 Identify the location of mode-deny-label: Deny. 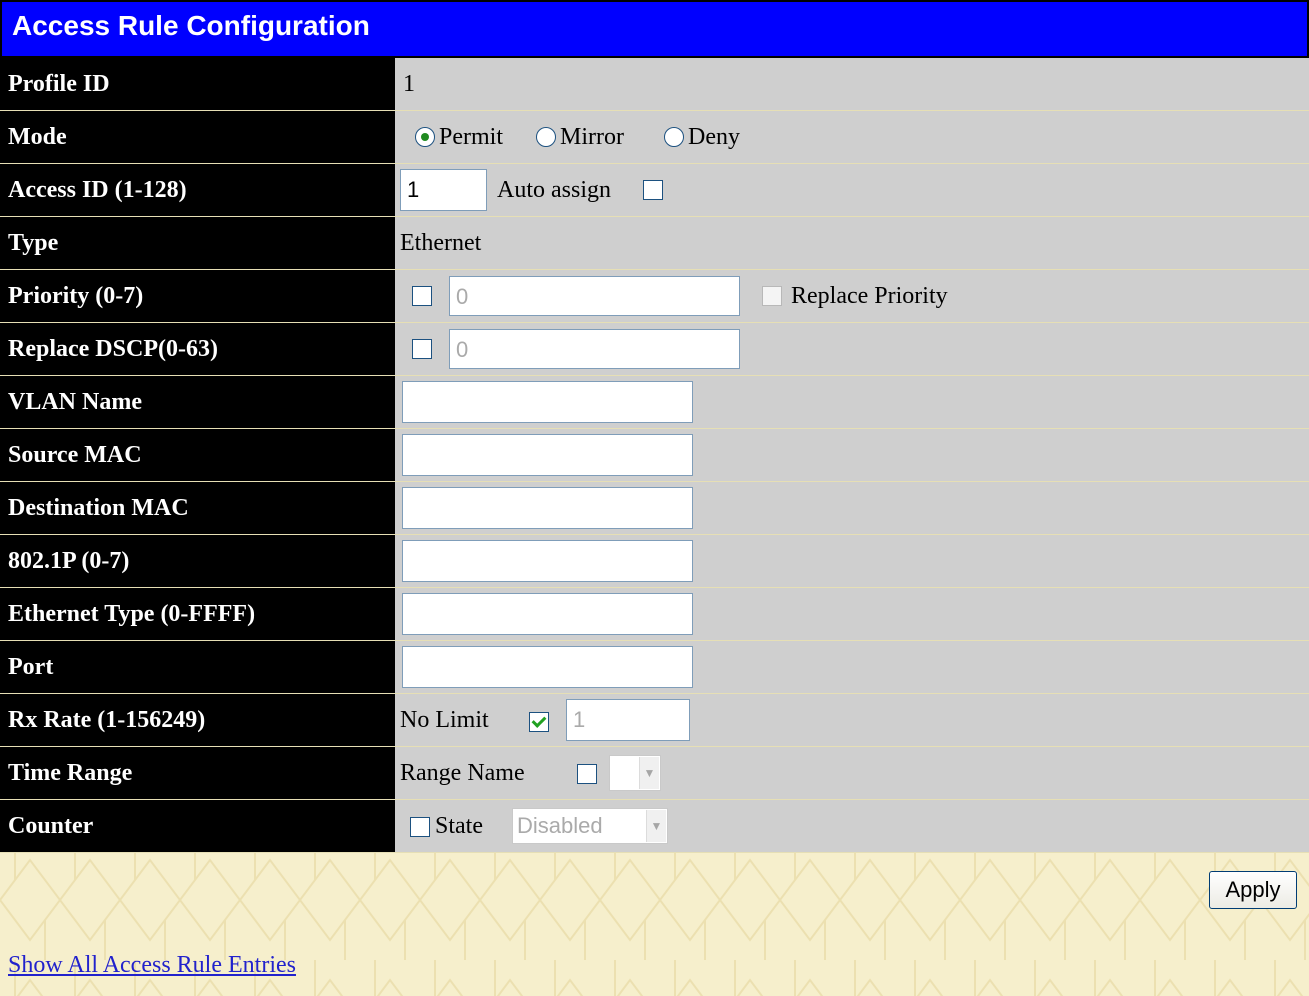
(714, 137).